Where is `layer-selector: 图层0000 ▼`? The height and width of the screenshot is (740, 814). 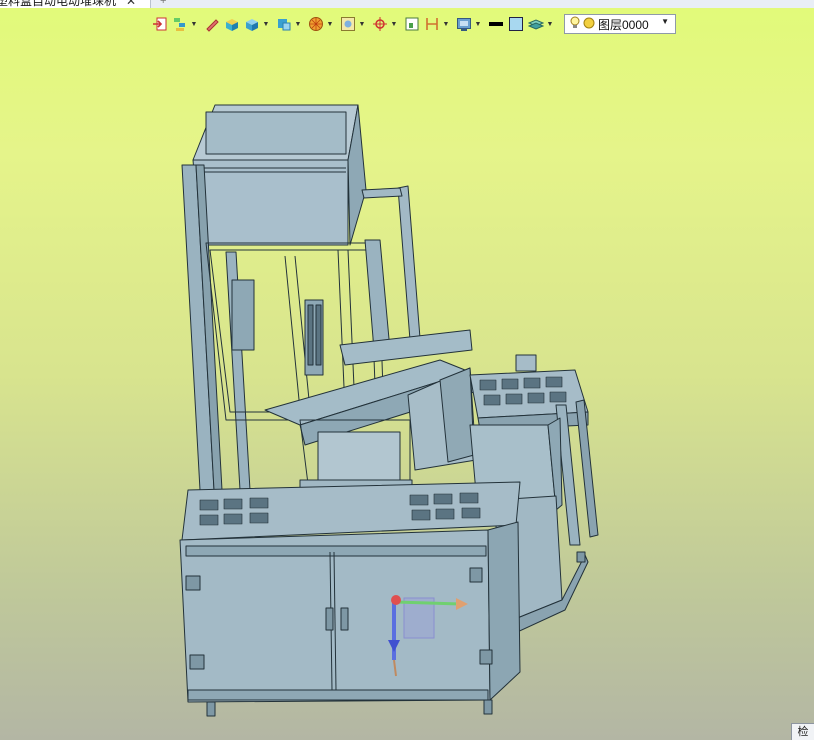 layer-selector: 图层0000 ▼ is located at coordinates (620, 24).